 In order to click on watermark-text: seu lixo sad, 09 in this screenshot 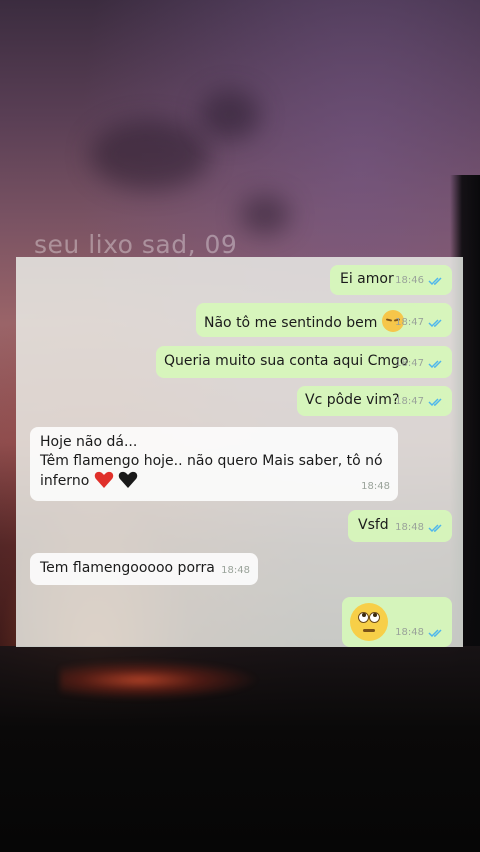, I will do `click(136, 244)`.